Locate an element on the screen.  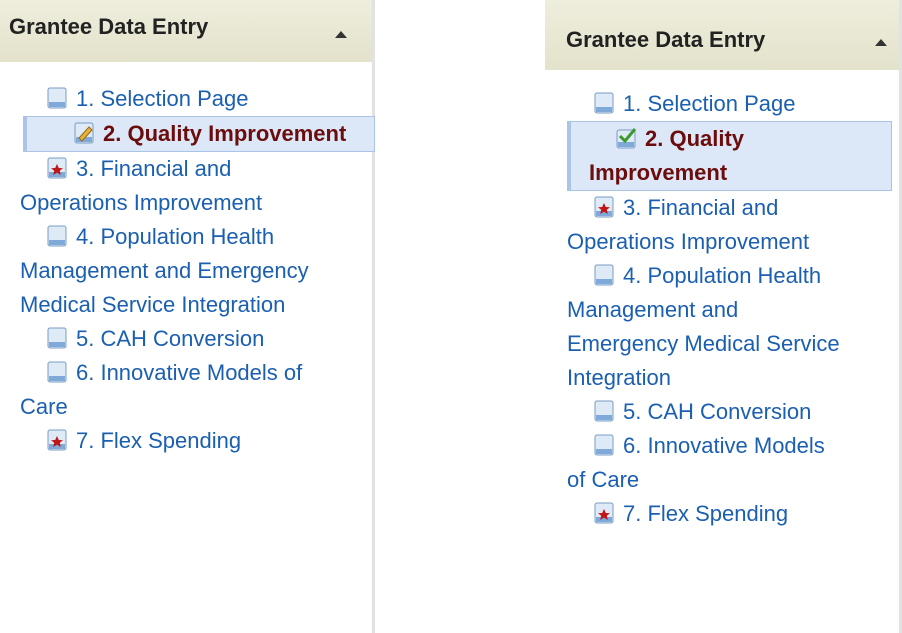
edit-icon is located at coordinates (84, 132).